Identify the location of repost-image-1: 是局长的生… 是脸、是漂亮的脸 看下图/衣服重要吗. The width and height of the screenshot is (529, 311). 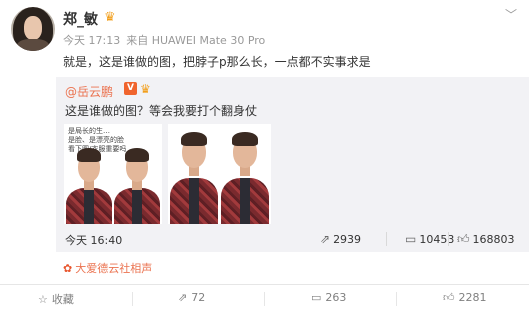
(113, 174).